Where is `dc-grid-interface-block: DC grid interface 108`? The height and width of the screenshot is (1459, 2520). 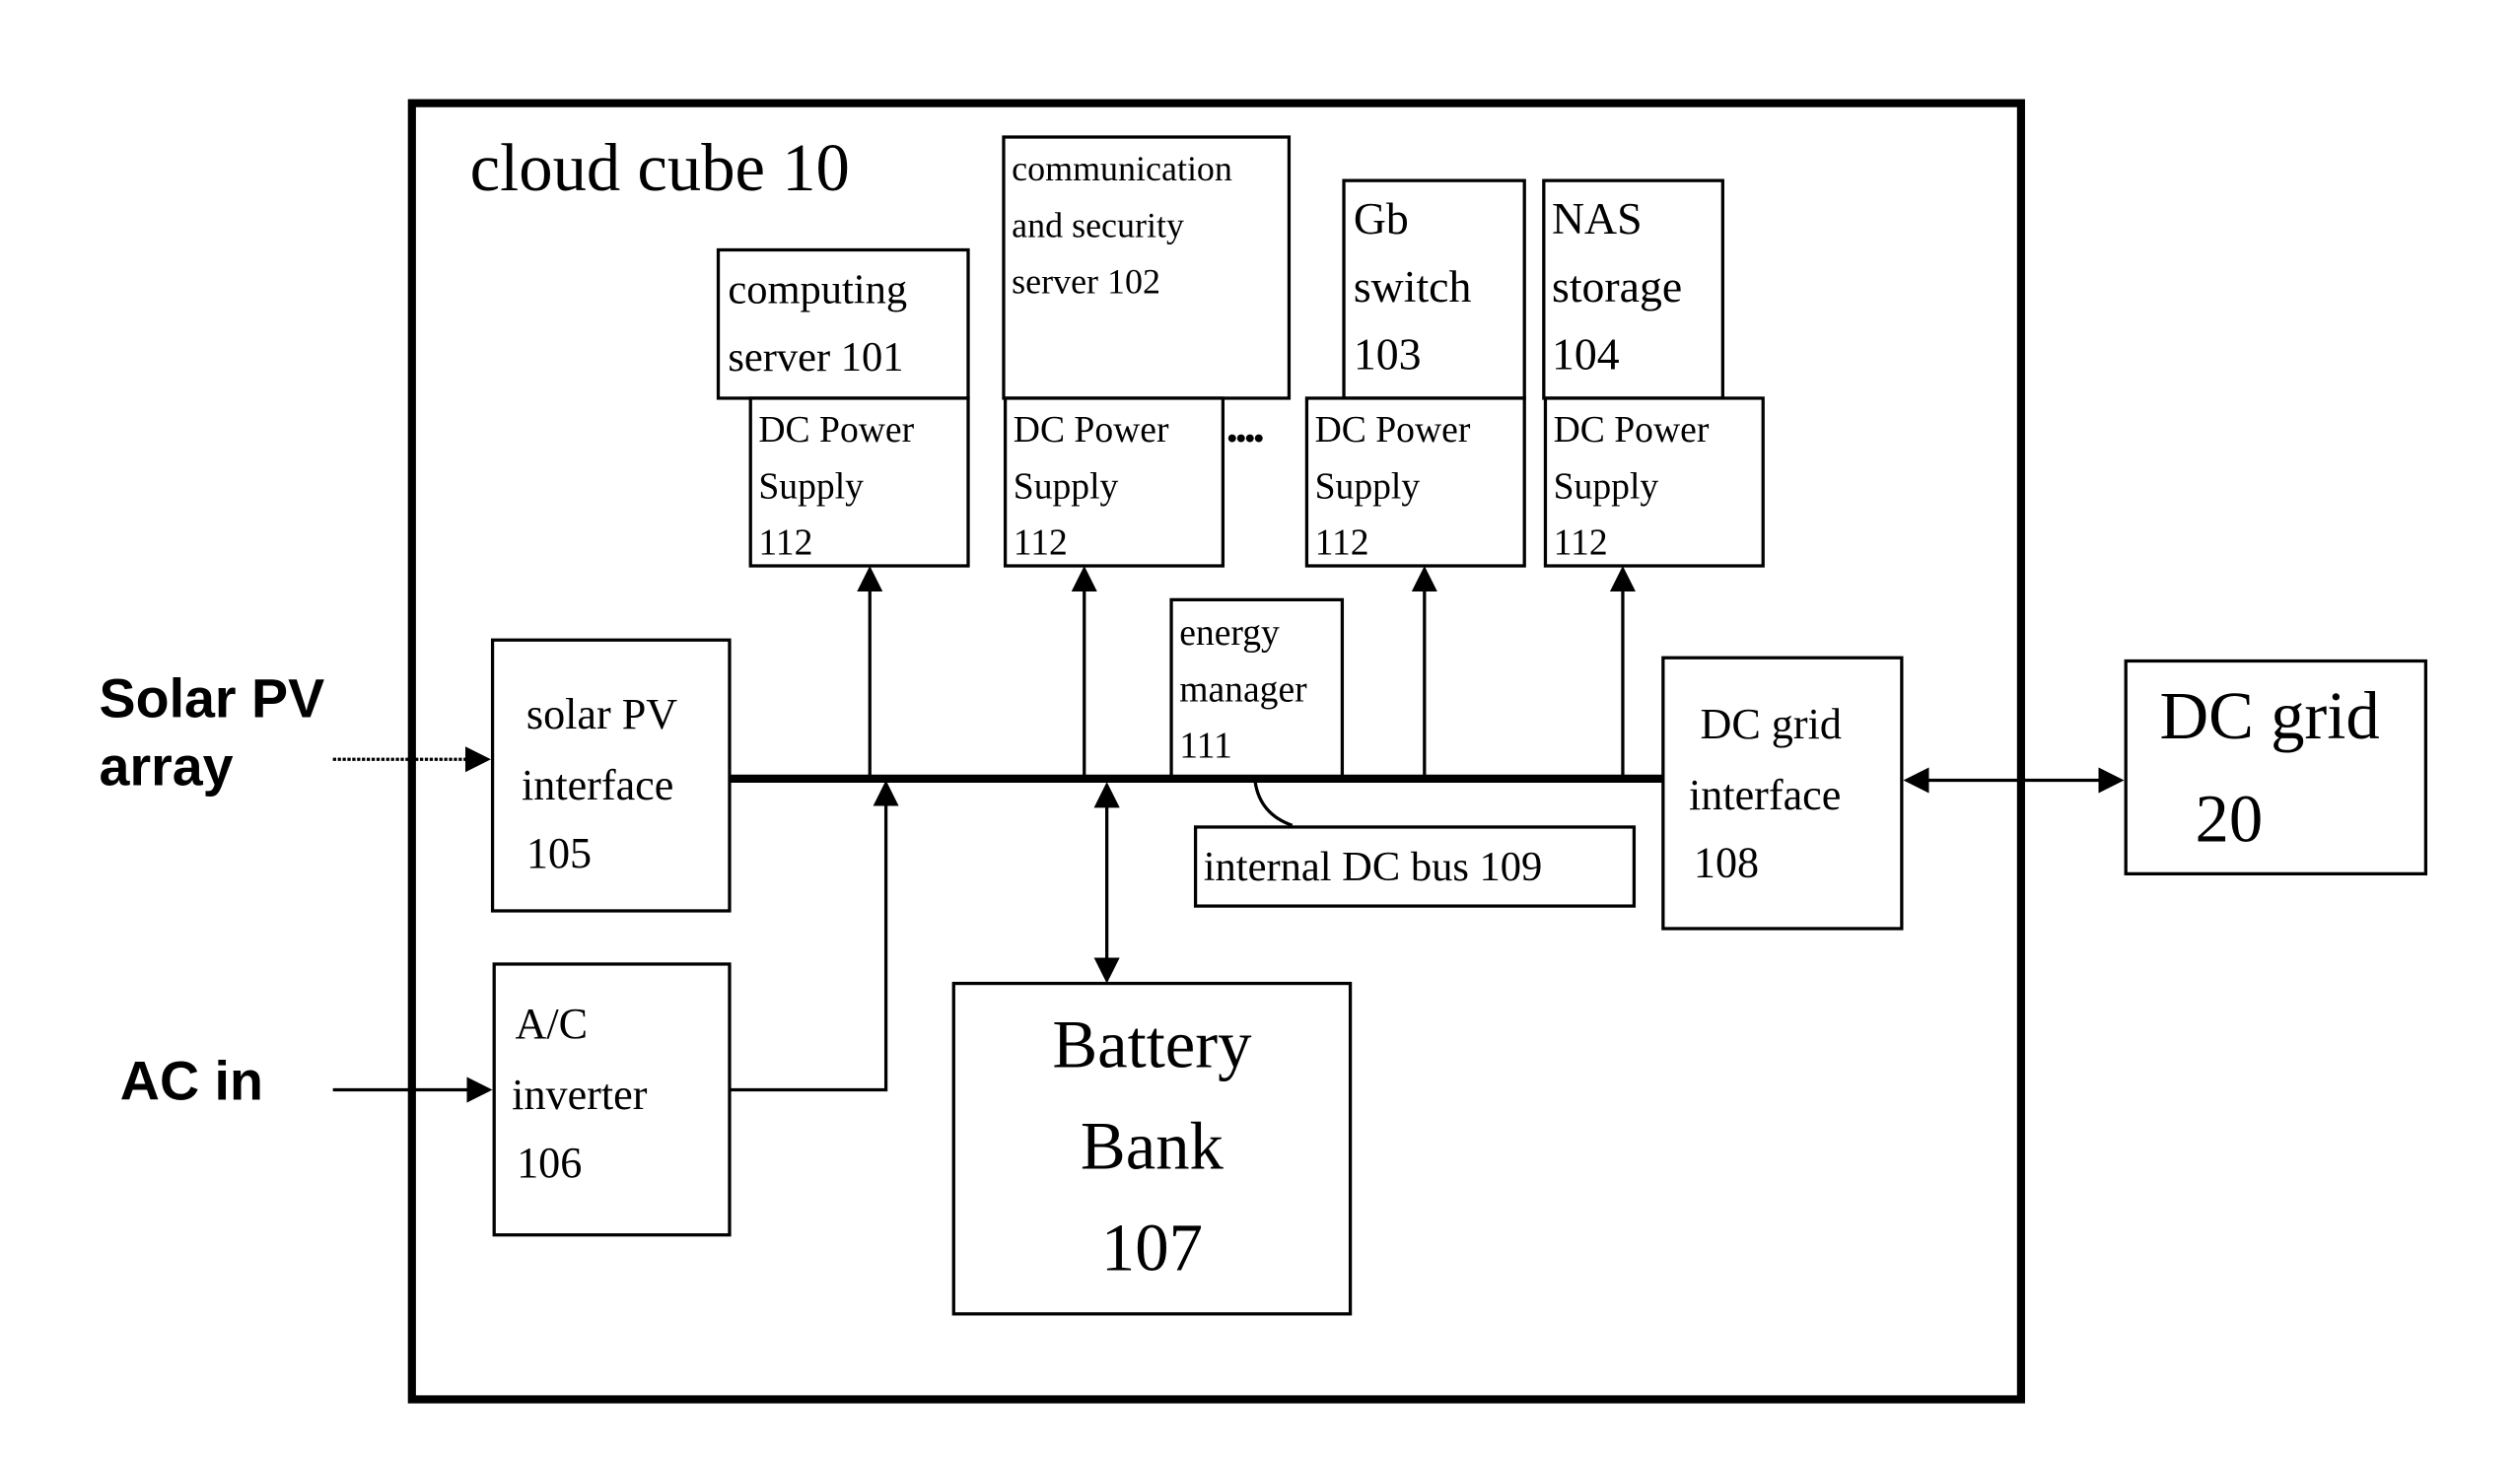 dc-grid-interface-block: DC grid interface 108 is located at coordinates (1782, 793).